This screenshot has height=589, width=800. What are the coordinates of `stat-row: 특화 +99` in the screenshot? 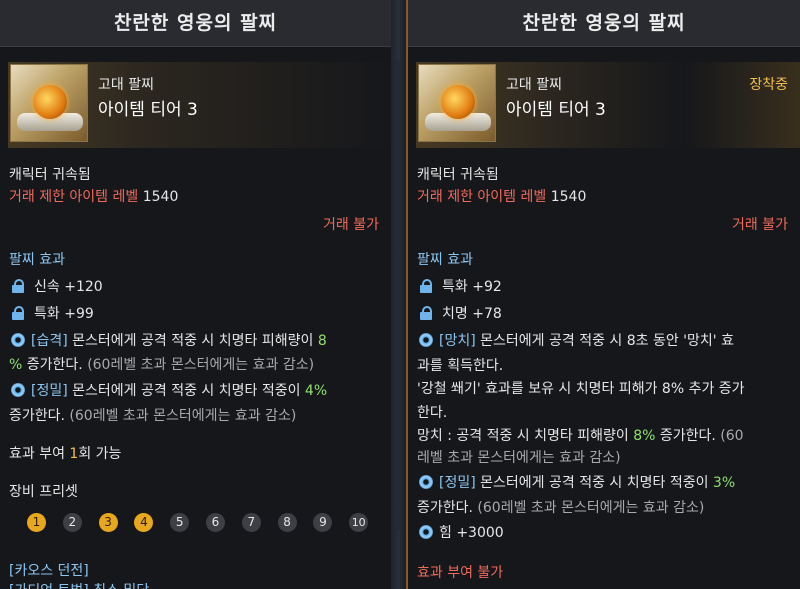 It's located at (51, 313).